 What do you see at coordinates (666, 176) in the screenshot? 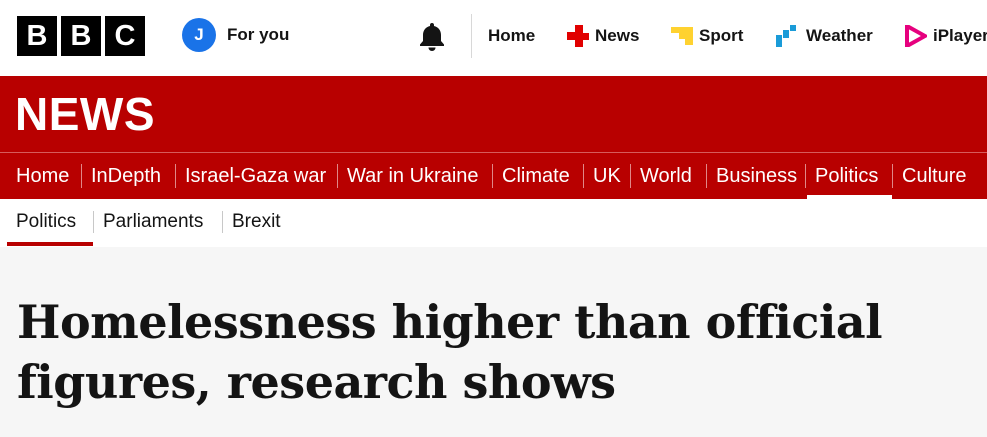
I see `main-nav-world: World` at bounding box center [666, 176].